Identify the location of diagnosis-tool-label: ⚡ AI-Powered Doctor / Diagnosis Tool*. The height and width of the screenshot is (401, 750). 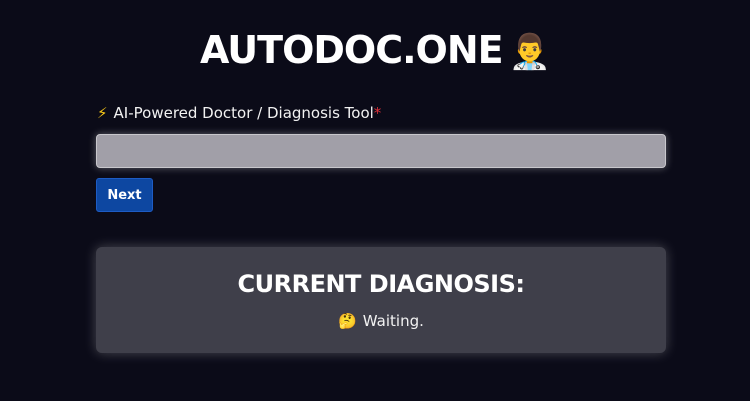
(239, 113).